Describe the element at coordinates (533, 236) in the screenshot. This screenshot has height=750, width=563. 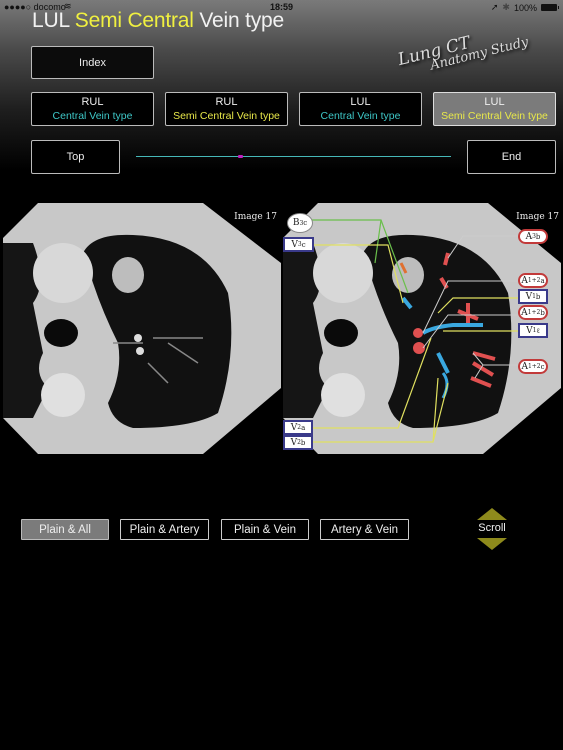
I see `label-a3b: A3b` at that location.